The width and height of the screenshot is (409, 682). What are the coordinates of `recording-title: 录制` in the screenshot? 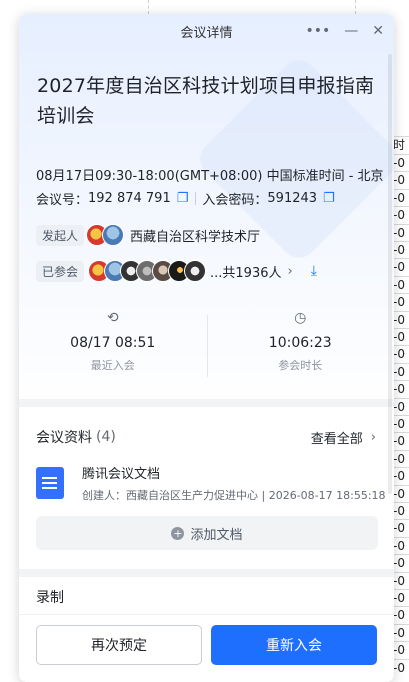 It's located at (50, 598).